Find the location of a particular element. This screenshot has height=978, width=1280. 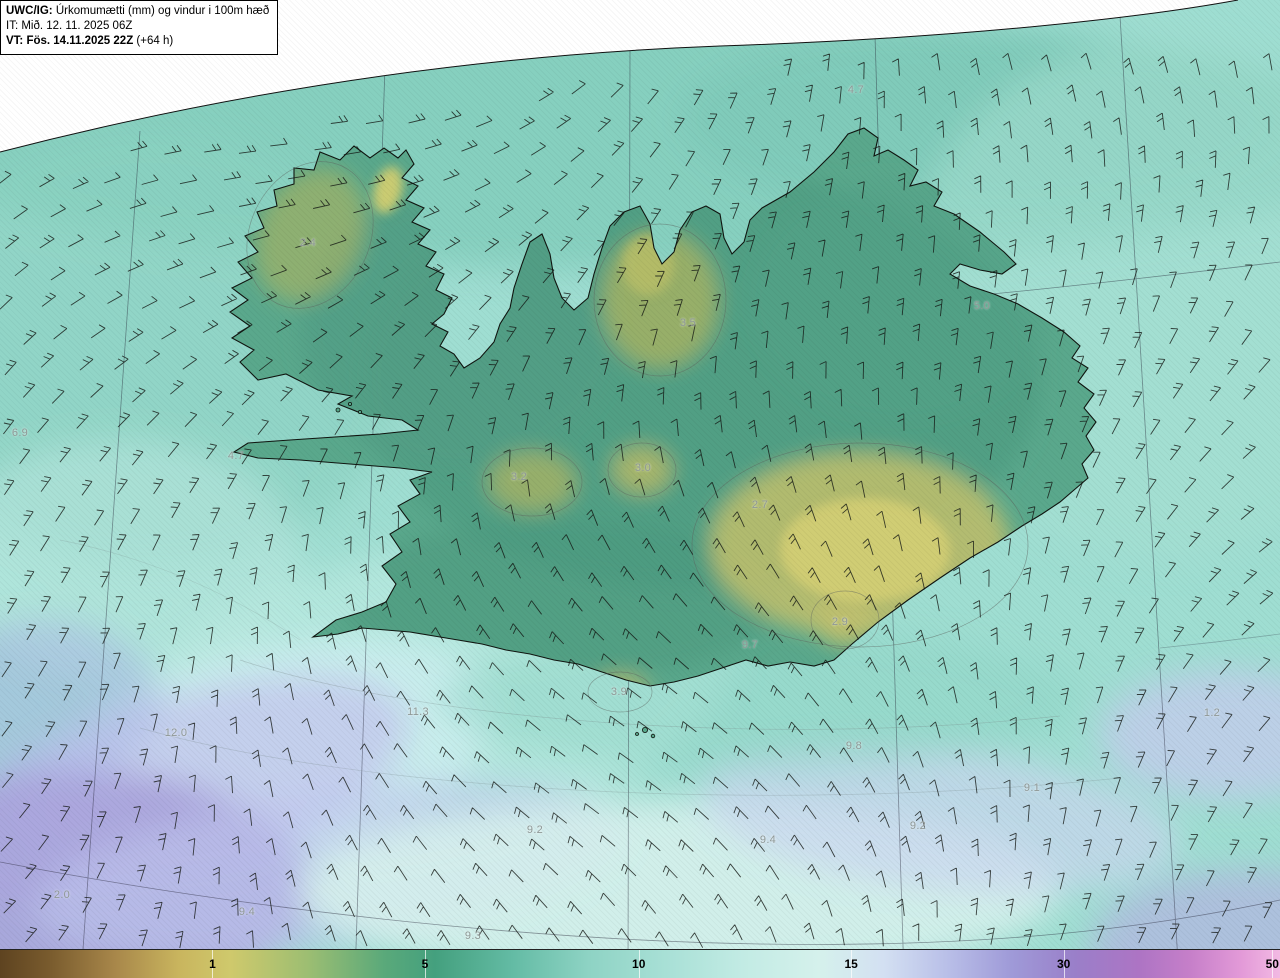

contour-label: 2.4 is located at coordinates (308, 243).